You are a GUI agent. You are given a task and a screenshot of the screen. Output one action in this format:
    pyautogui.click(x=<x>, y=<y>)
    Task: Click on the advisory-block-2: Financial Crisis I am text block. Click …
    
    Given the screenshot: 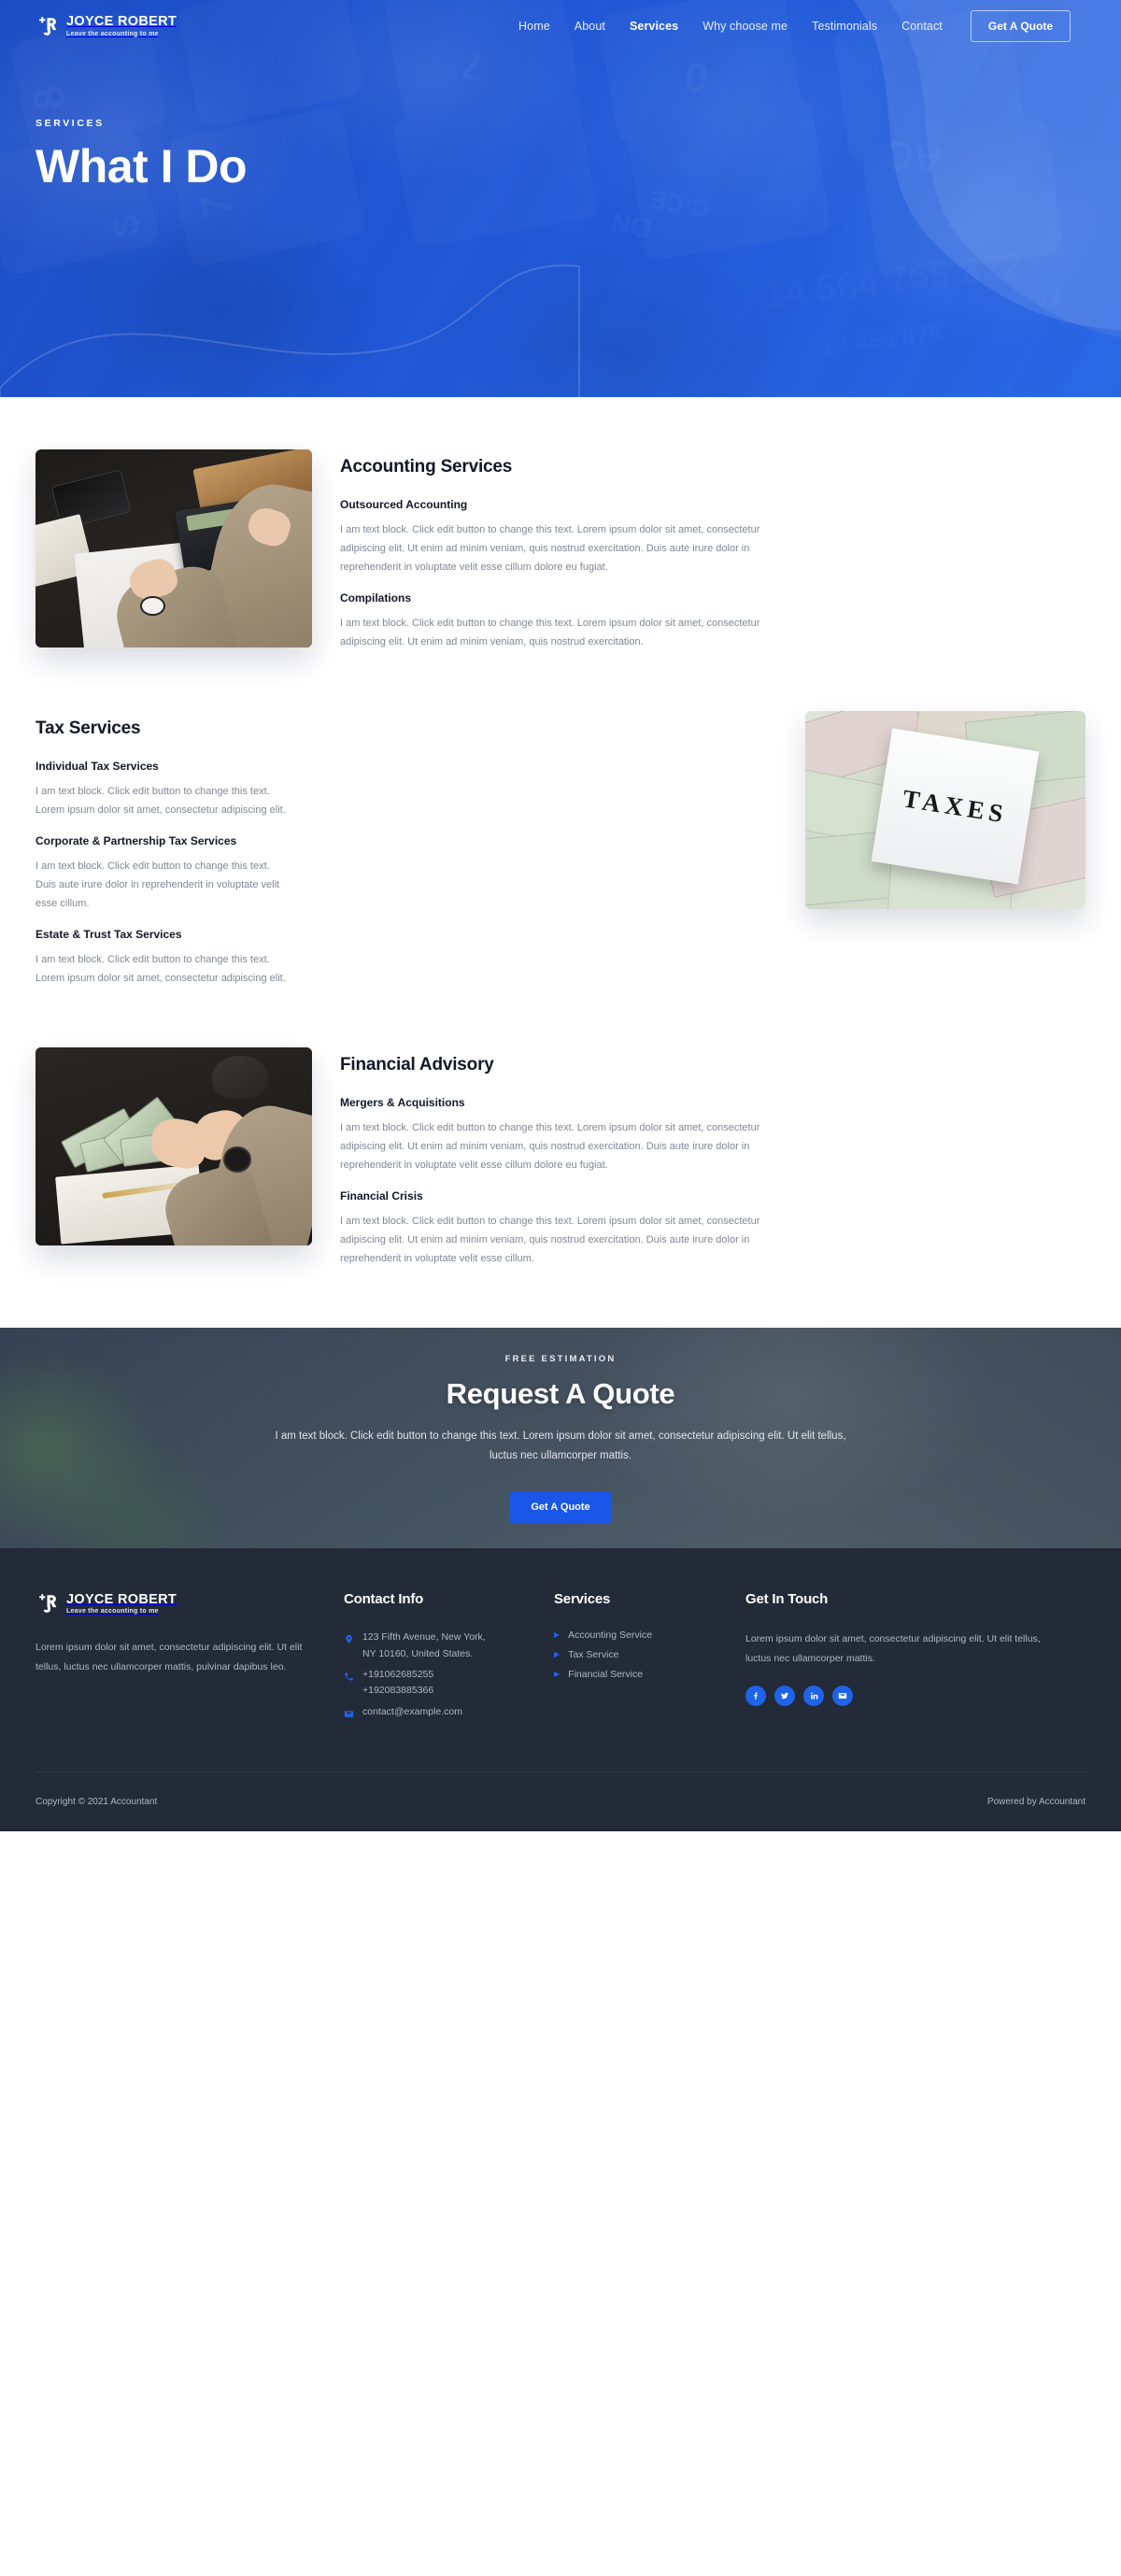 What is the action you would take?
    pyautogui.click(x=713, y=1228)
    